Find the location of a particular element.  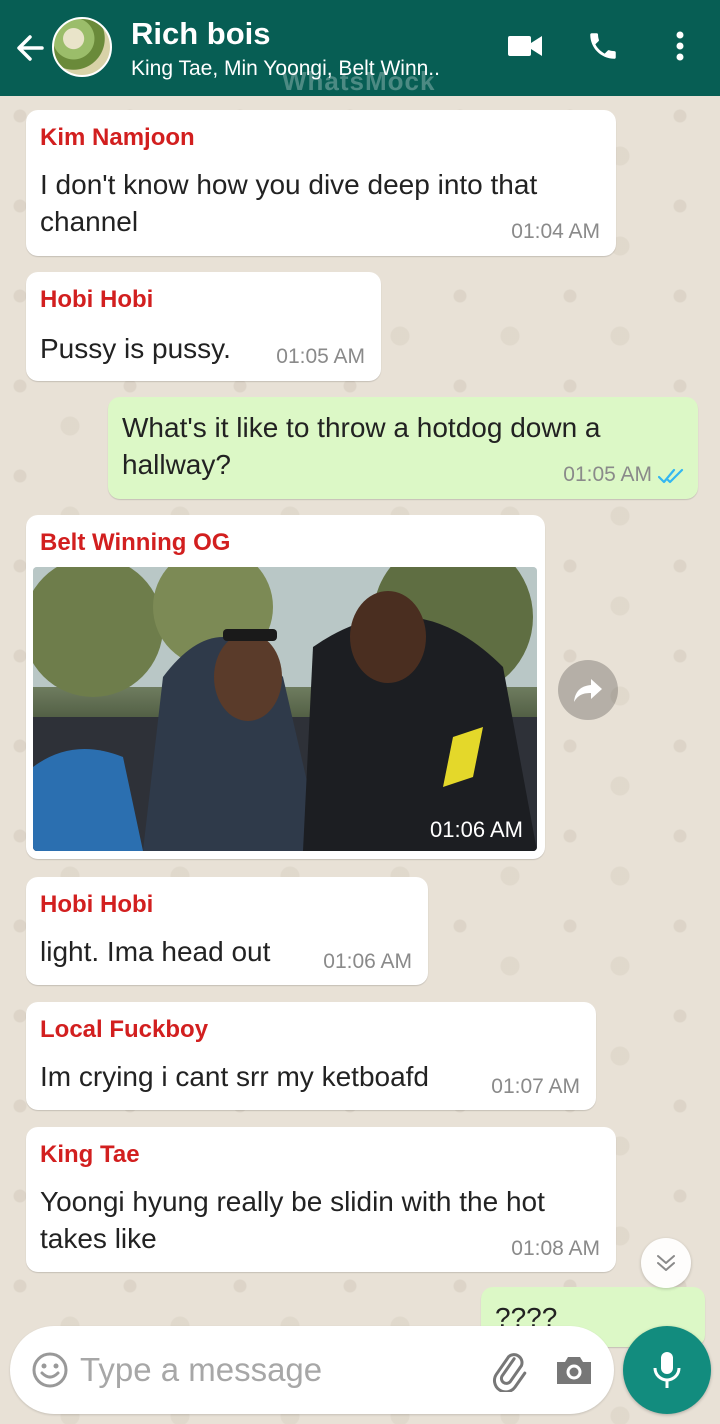

more-vert-icon is located at coordinates (680, 46).